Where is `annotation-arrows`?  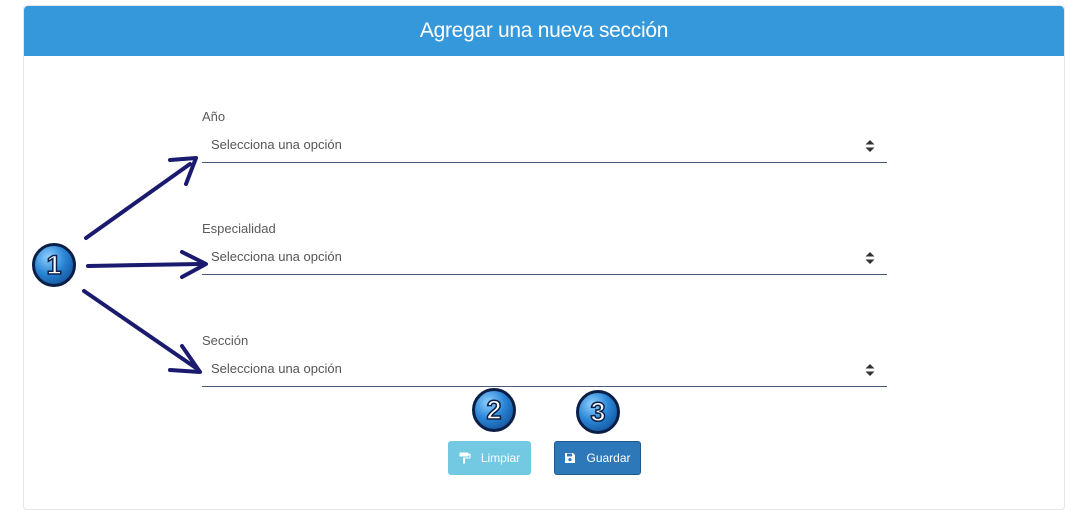 annotation-arrows is located at coordinates (145, 265).